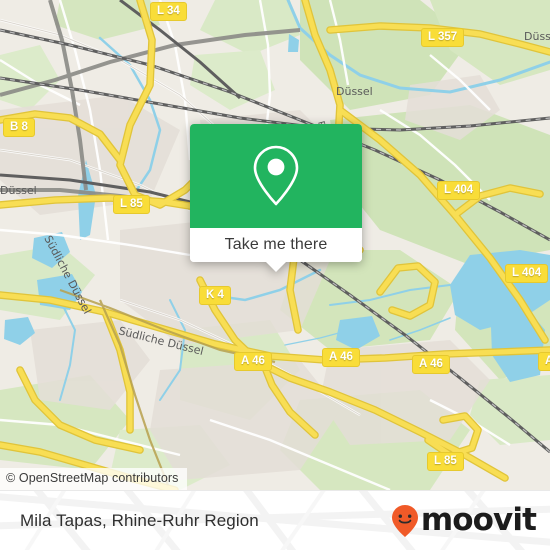 This screenshot has height=550, width=550. I want to click on footer-bar: Mila Tapas, Rhine-Ruhr Region moovit, so click(275, 520).